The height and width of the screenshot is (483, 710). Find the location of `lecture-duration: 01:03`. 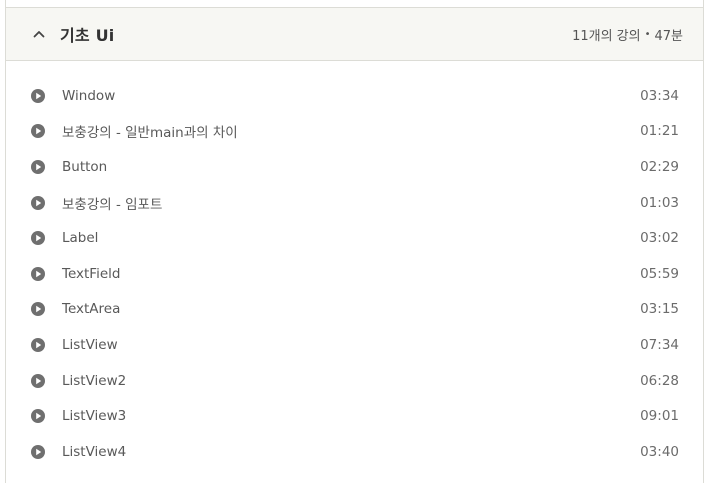

lecture-duration: 01:03 is located at coordinates (659, 202).